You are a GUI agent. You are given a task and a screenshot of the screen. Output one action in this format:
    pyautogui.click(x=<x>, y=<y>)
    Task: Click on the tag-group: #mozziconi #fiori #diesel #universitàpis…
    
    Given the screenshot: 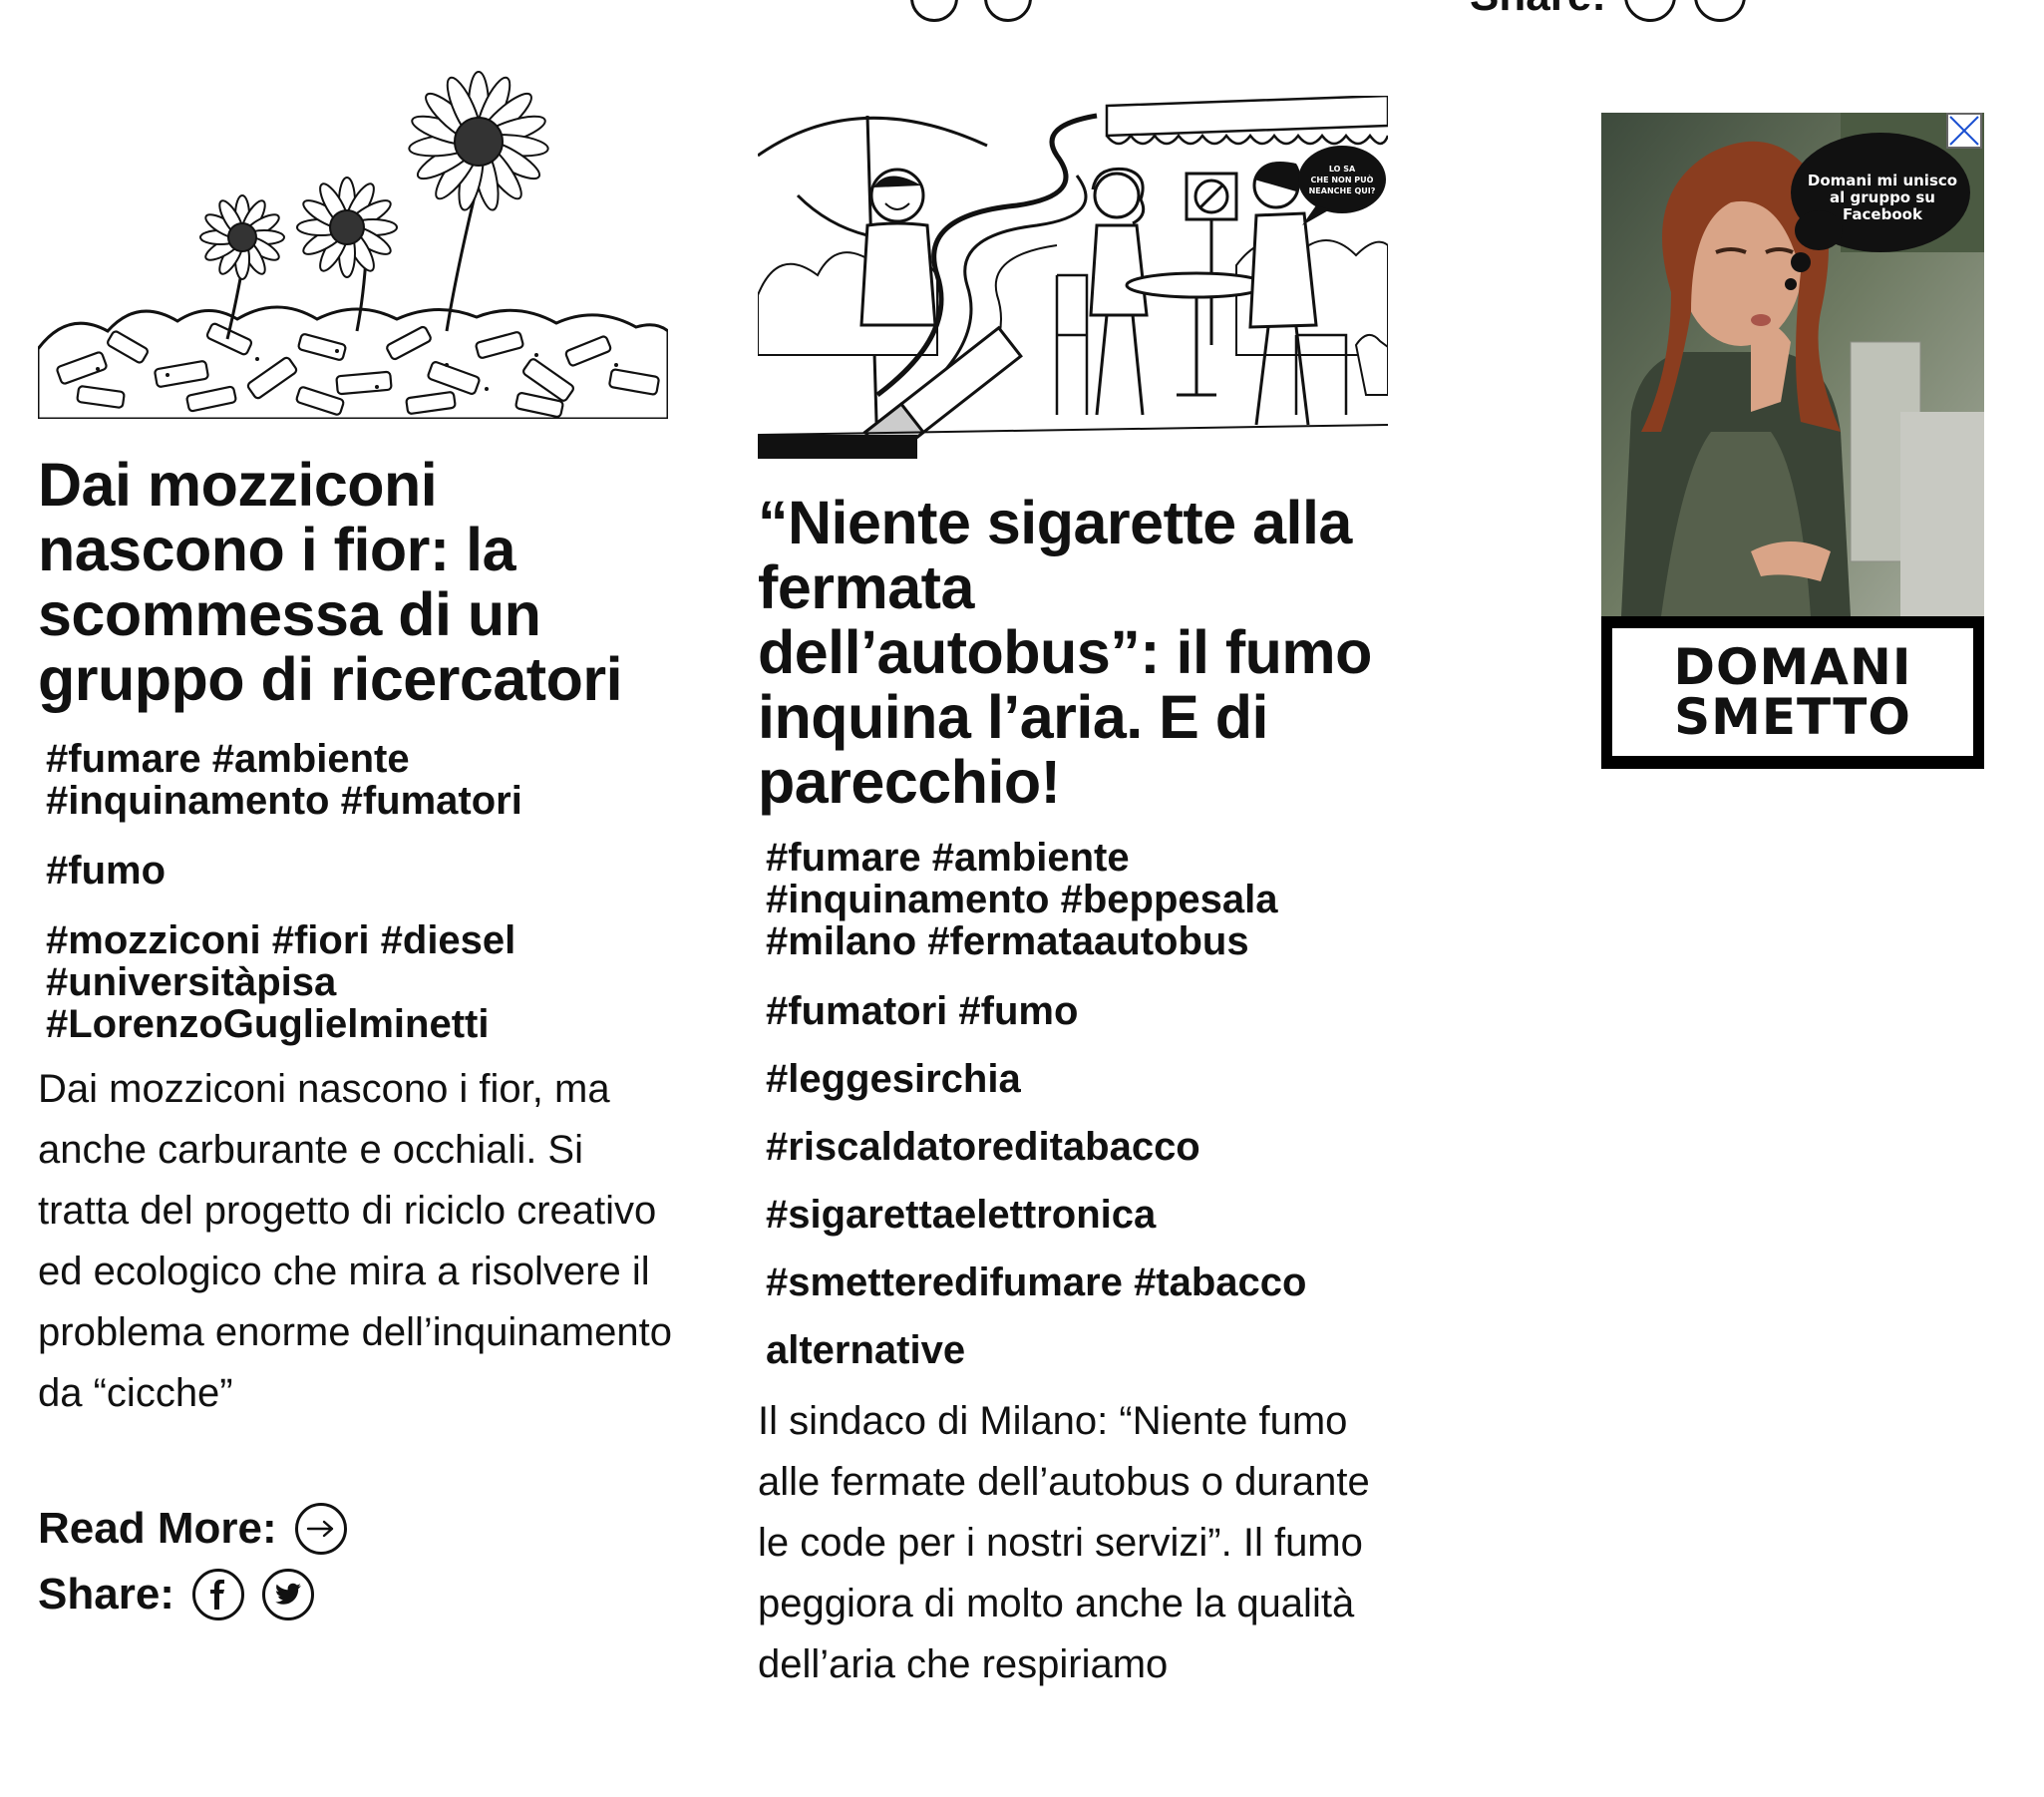 What is the action you would take?
    pyautogui.click(x=355, y=982)
    